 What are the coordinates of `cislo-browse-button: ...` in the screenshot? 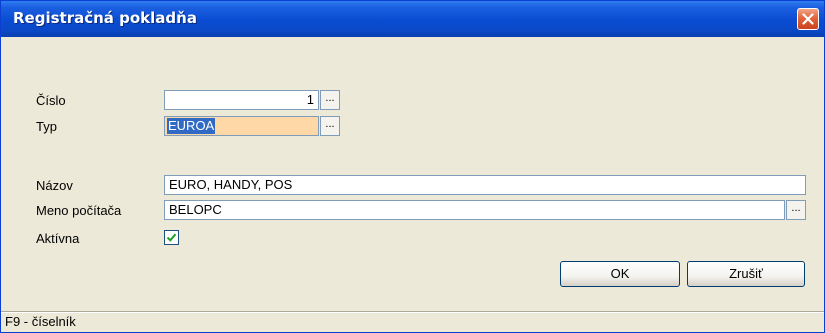 It's located at (330, 100).